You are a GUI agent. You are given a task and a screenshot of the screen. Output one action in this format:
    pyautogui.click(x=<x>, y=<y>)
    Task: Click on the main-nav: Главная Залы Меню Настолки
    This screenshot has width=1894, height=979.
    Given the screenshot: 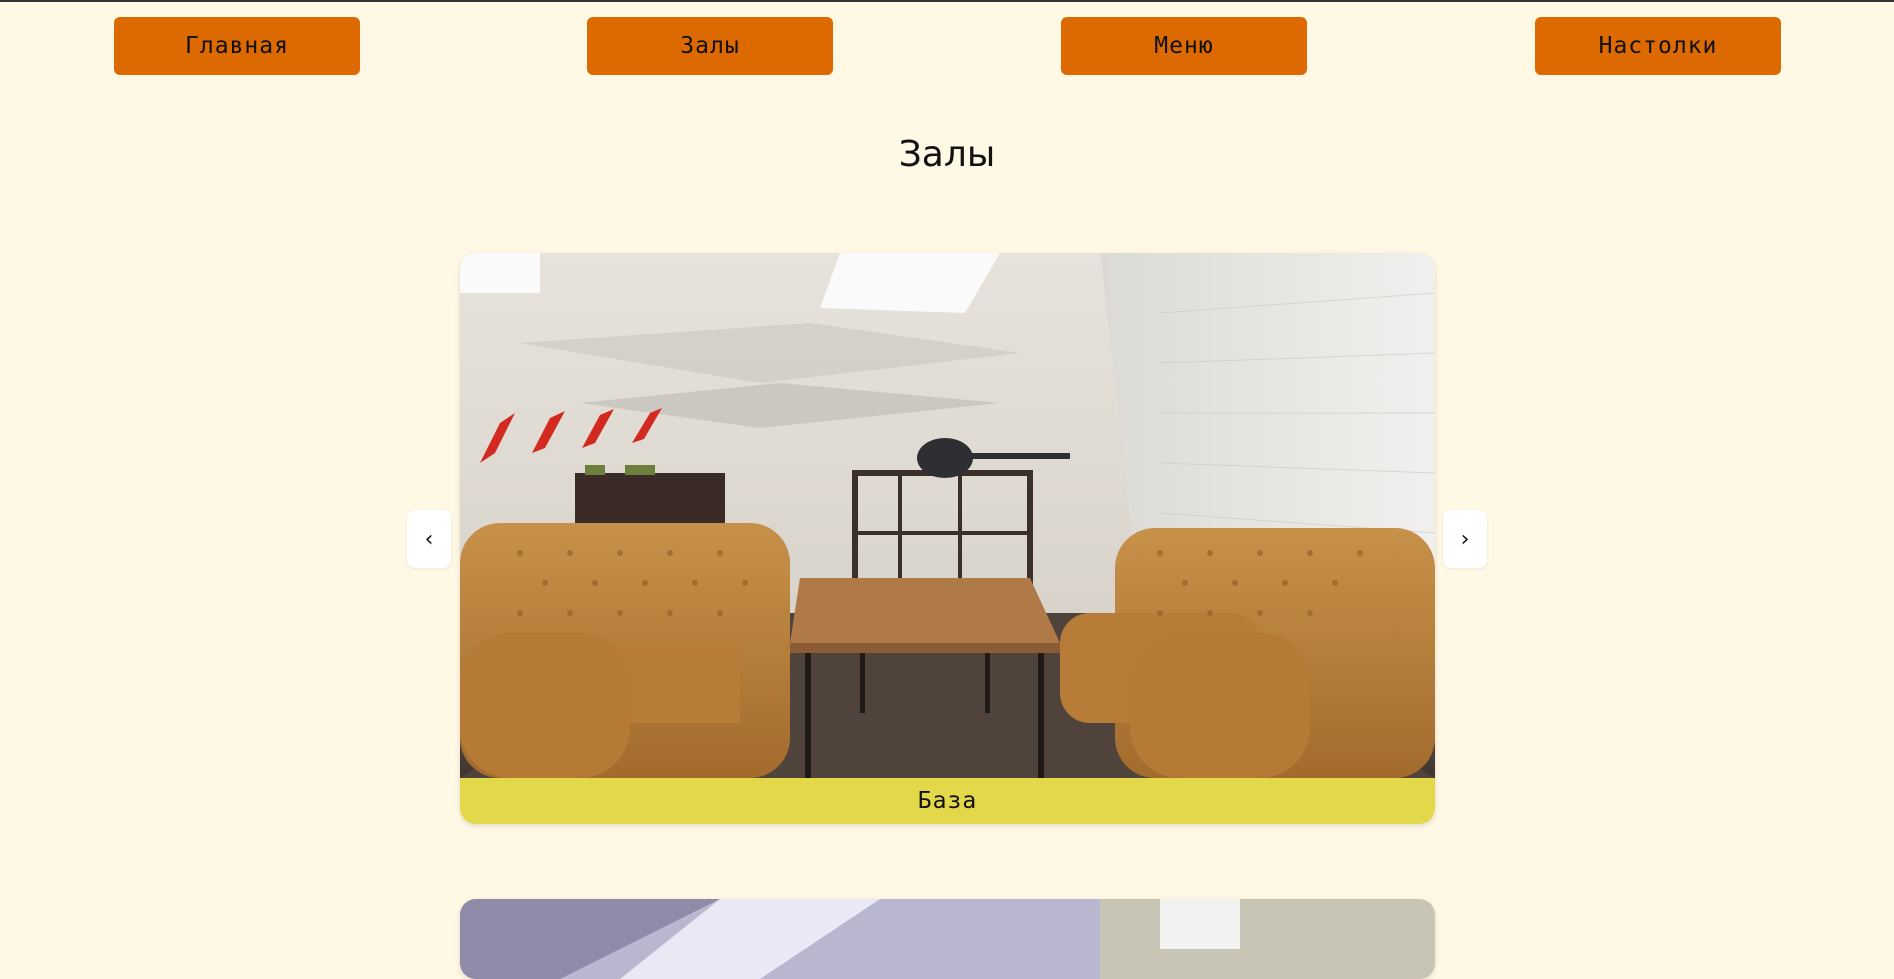 What is the action you would take?
    pyautogui.click(x=947, y=46)
    